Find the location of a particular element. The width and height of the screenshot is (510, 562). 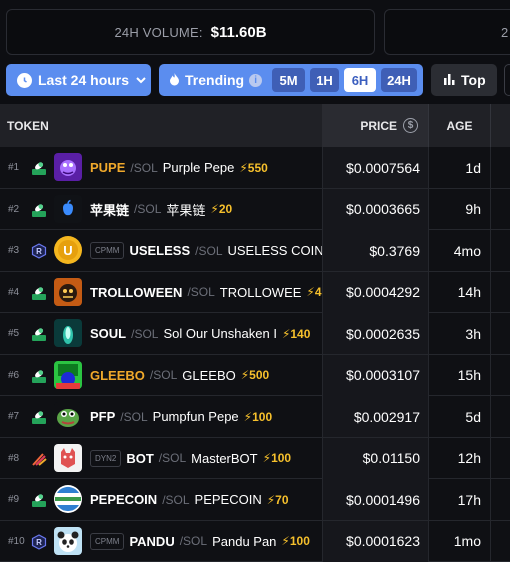

boost-badge: ⚡70 is located at coordinates (278, 500).